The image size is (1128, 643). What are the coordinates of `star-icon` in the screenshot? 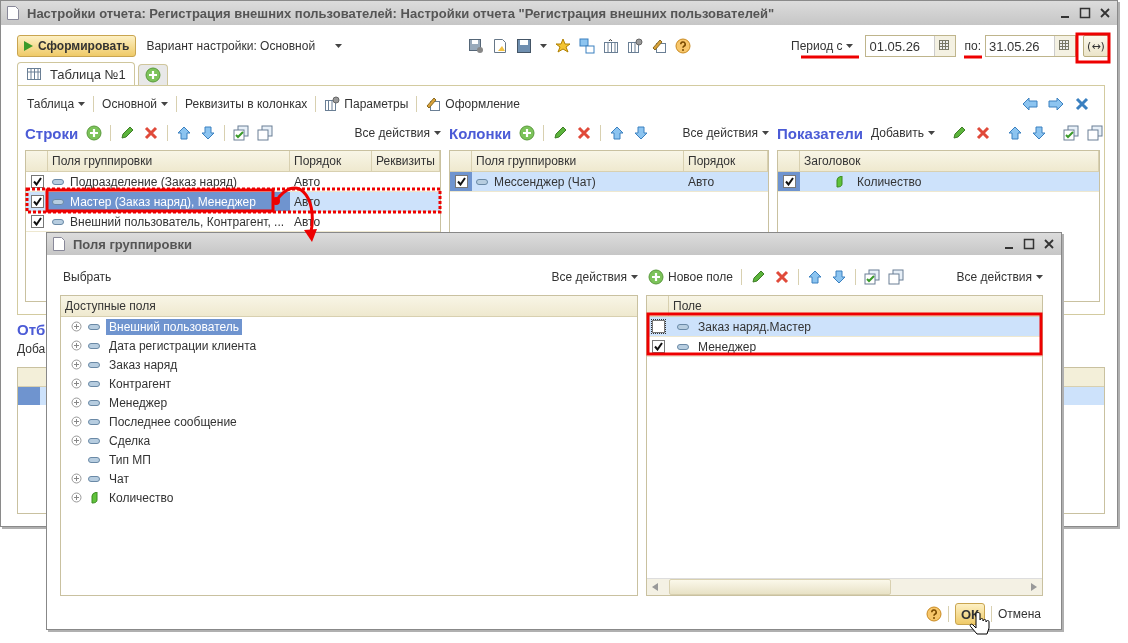 It's located at (563, 46).